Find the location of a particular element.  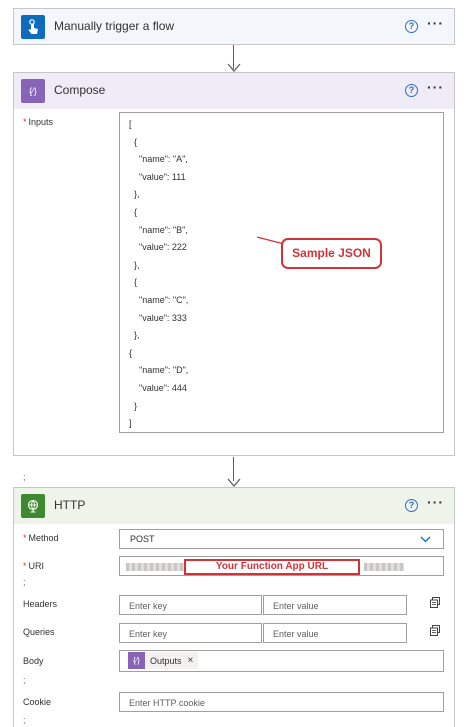

inputs-label: * Inputs is located at coordinates (38, 122).